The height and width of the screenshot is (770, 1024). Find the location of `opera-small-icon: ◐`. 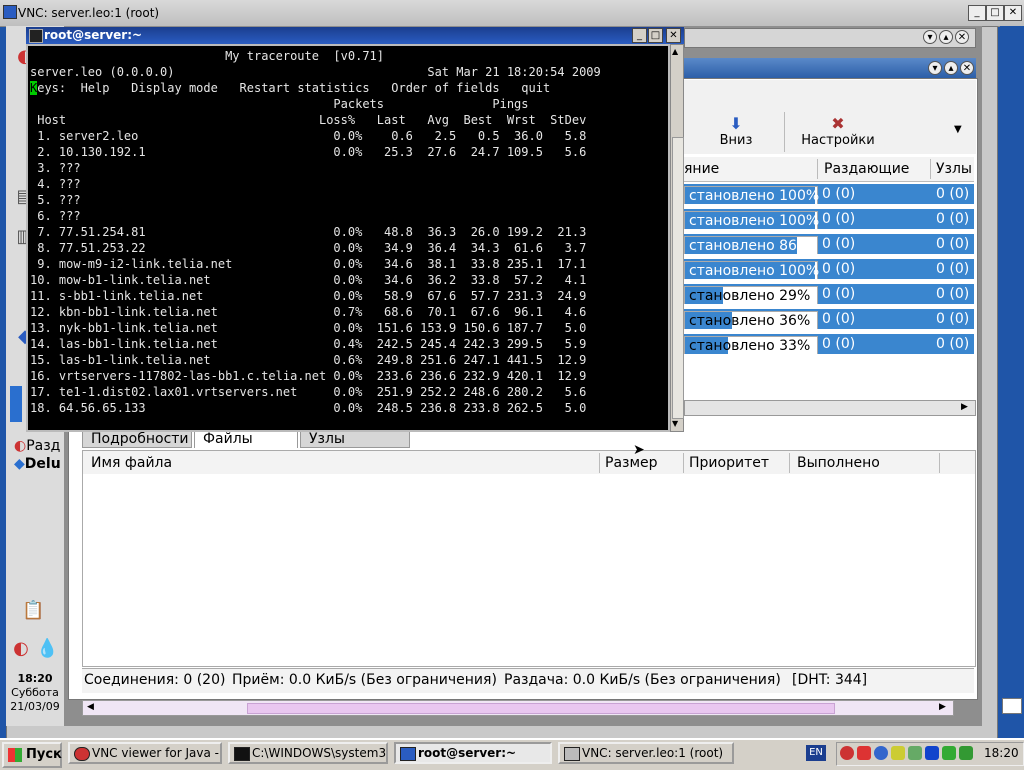

opera-small-icon: ◐ is located at coordinates (20, 446).